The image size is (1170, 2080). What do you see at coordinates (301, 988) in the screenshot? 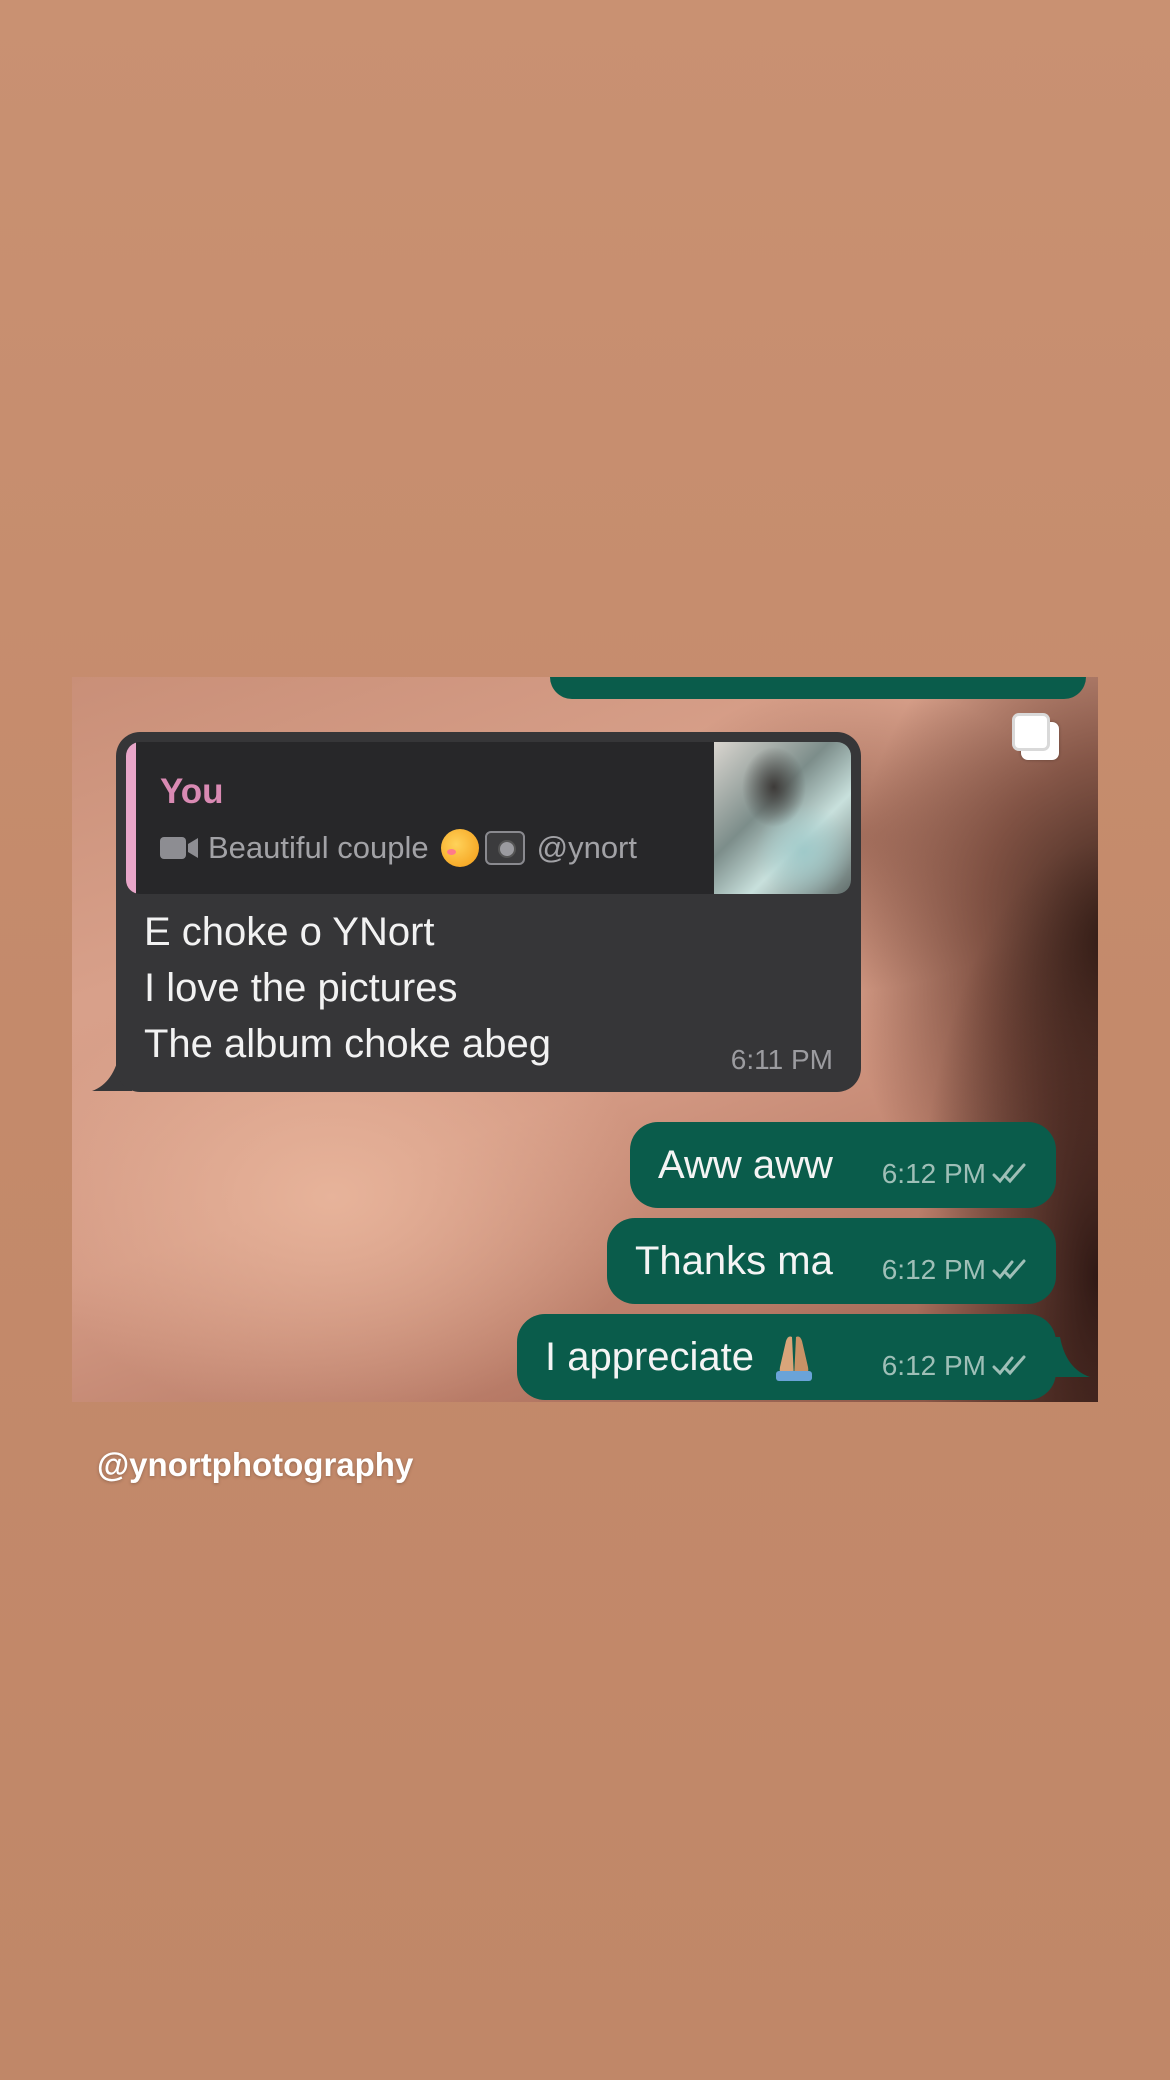
I see `message-line-2: I love the pictures` at bounding box center [301, 988].